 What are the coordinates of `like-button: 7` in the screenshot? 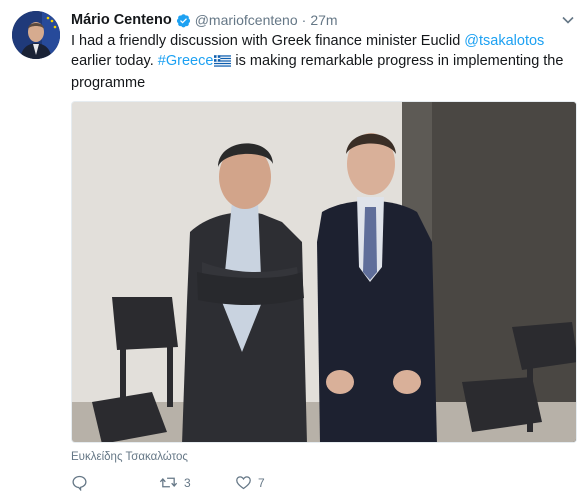 It's located at (265, 482).